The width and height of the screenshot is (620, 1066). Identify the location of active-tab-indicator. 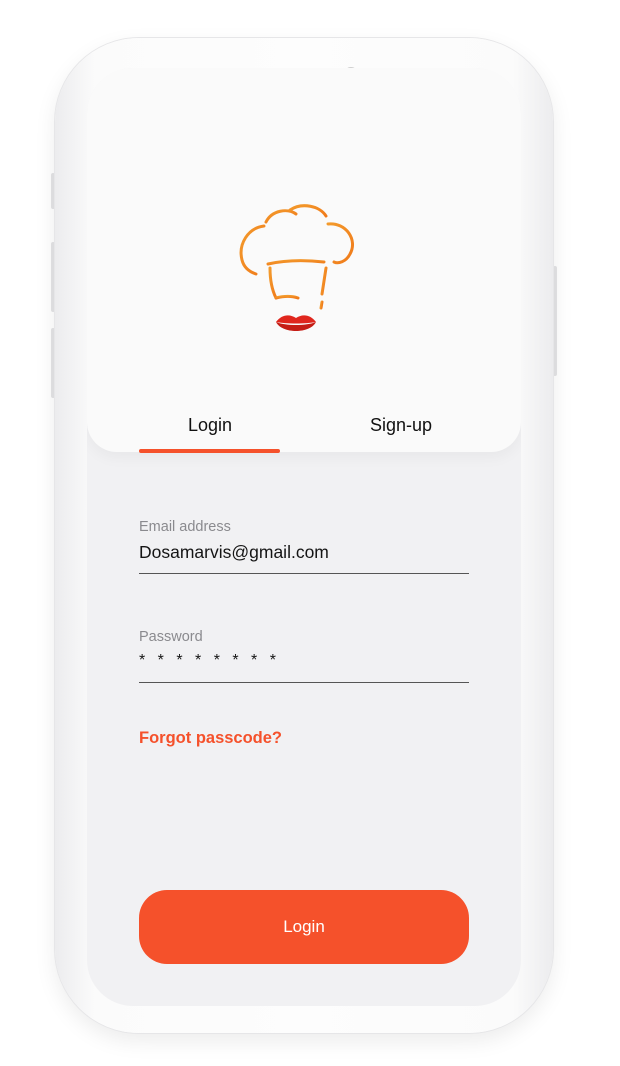
(209, 451).